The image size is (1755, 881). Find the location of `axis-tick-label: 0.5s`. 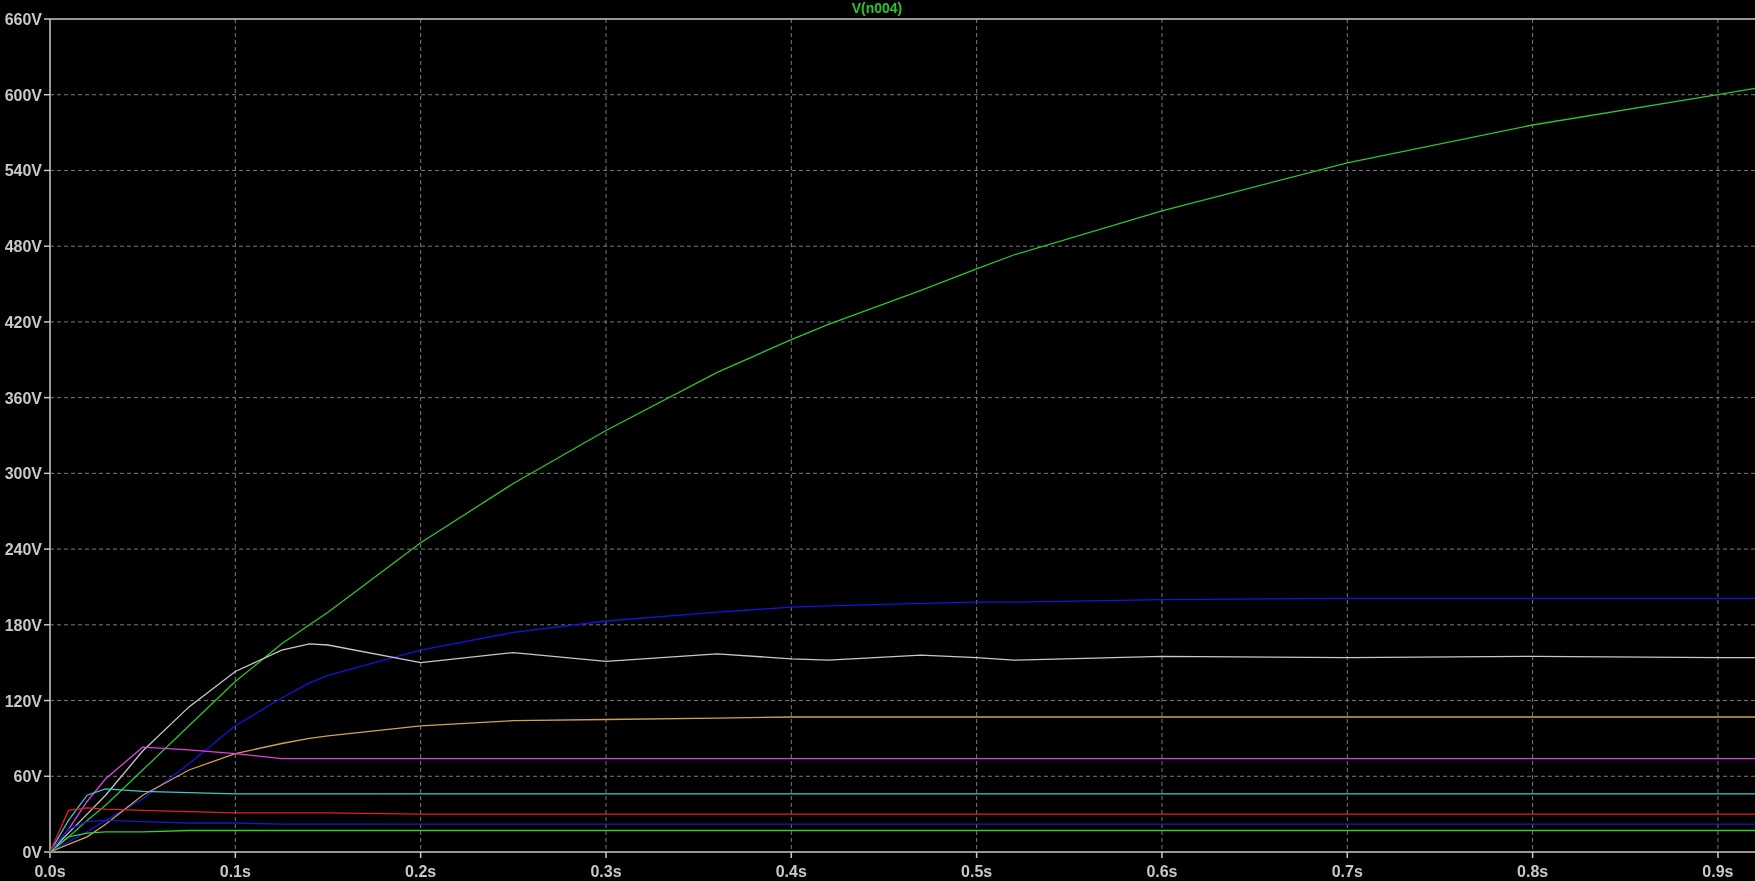

axis-tick-label: 0.5s is located at coordinates (977, 871).